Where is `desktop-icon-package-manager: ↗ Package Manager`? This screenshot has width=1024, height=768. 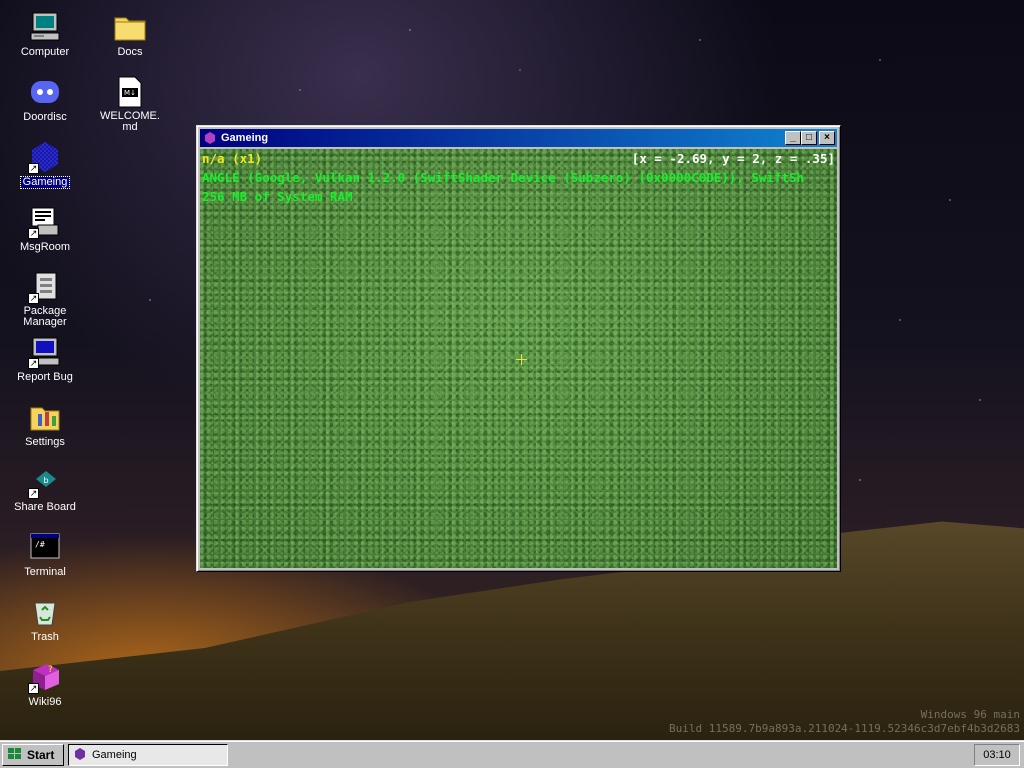 desktop-icon-package-manager: ↗ Package Manager is located at coordinates (45, 299).